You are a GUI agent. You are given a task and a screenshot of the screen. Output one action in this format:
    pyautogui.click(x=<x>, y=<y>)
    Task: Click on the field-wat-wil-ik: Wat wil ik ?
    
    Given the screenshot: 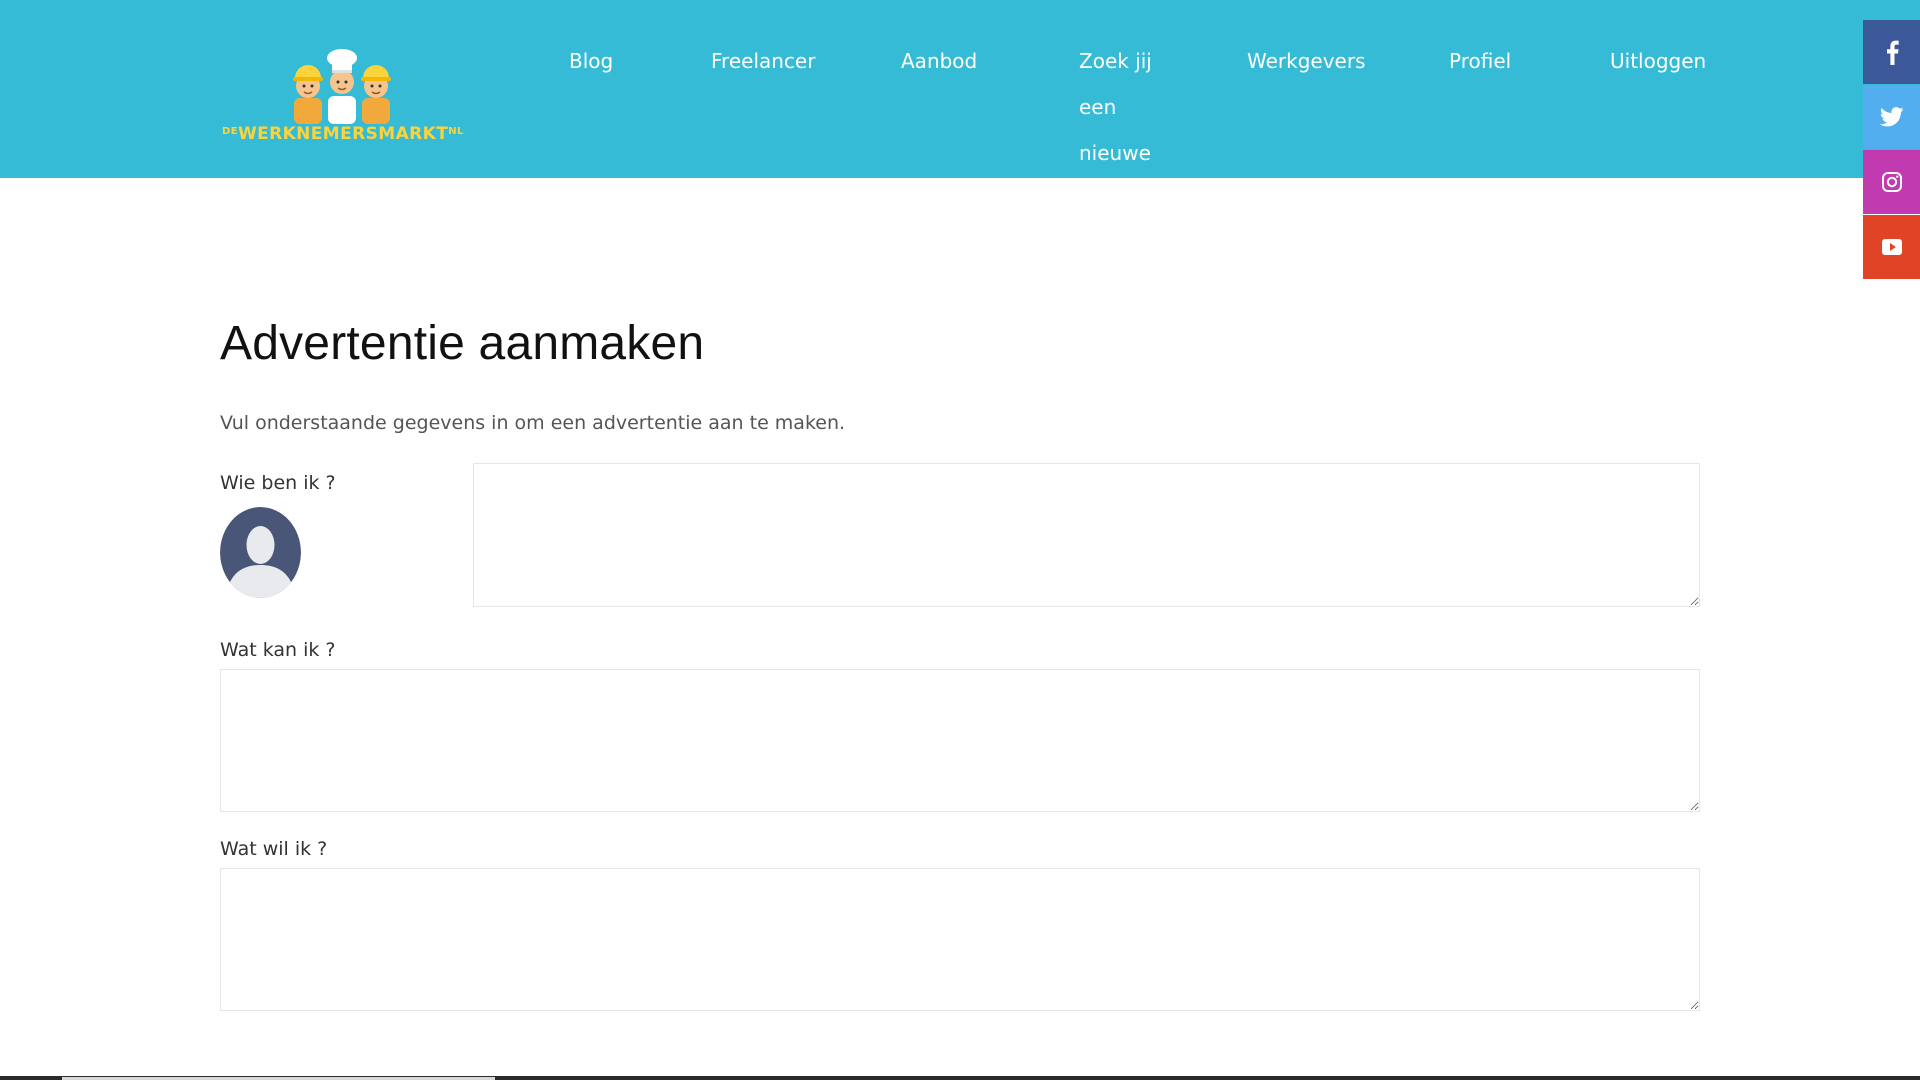 What is the action you would take?
    pyautogui.click(x=960, y=925)
    